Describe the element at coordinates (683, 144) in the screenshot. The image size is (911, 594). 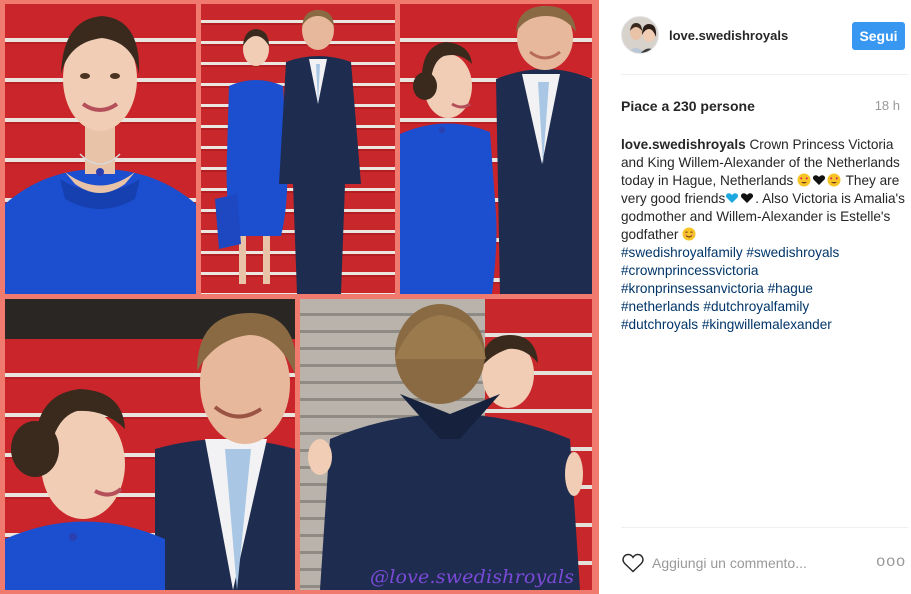
I see `caption-username-link: love.swedishroyals` at that location.